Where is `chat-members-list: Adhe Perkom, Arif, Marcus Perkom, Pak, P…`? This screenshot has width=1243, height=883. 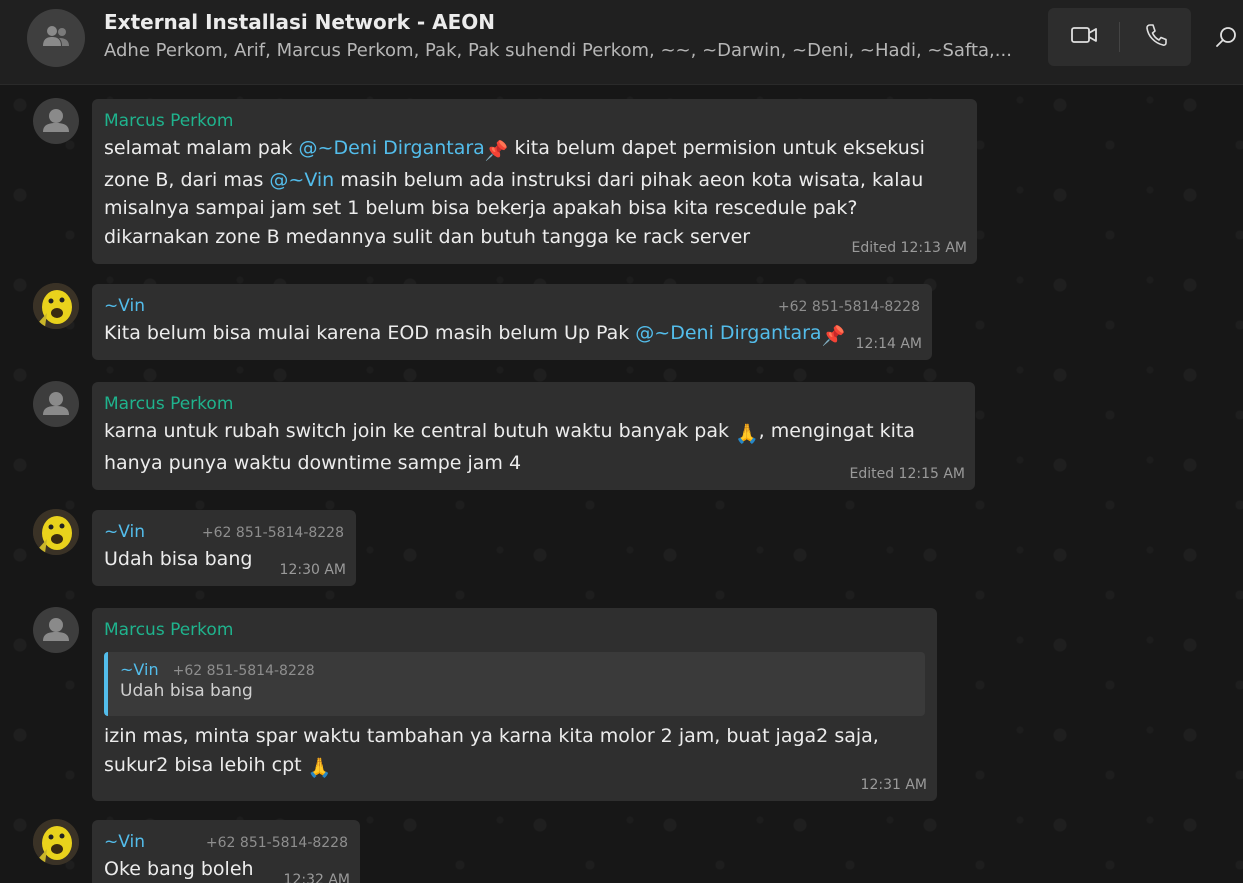 chat-members-list: Adhe Perkom, Arif, Marcus Perkom, Pak, P… is located at coordinates (564, 50).